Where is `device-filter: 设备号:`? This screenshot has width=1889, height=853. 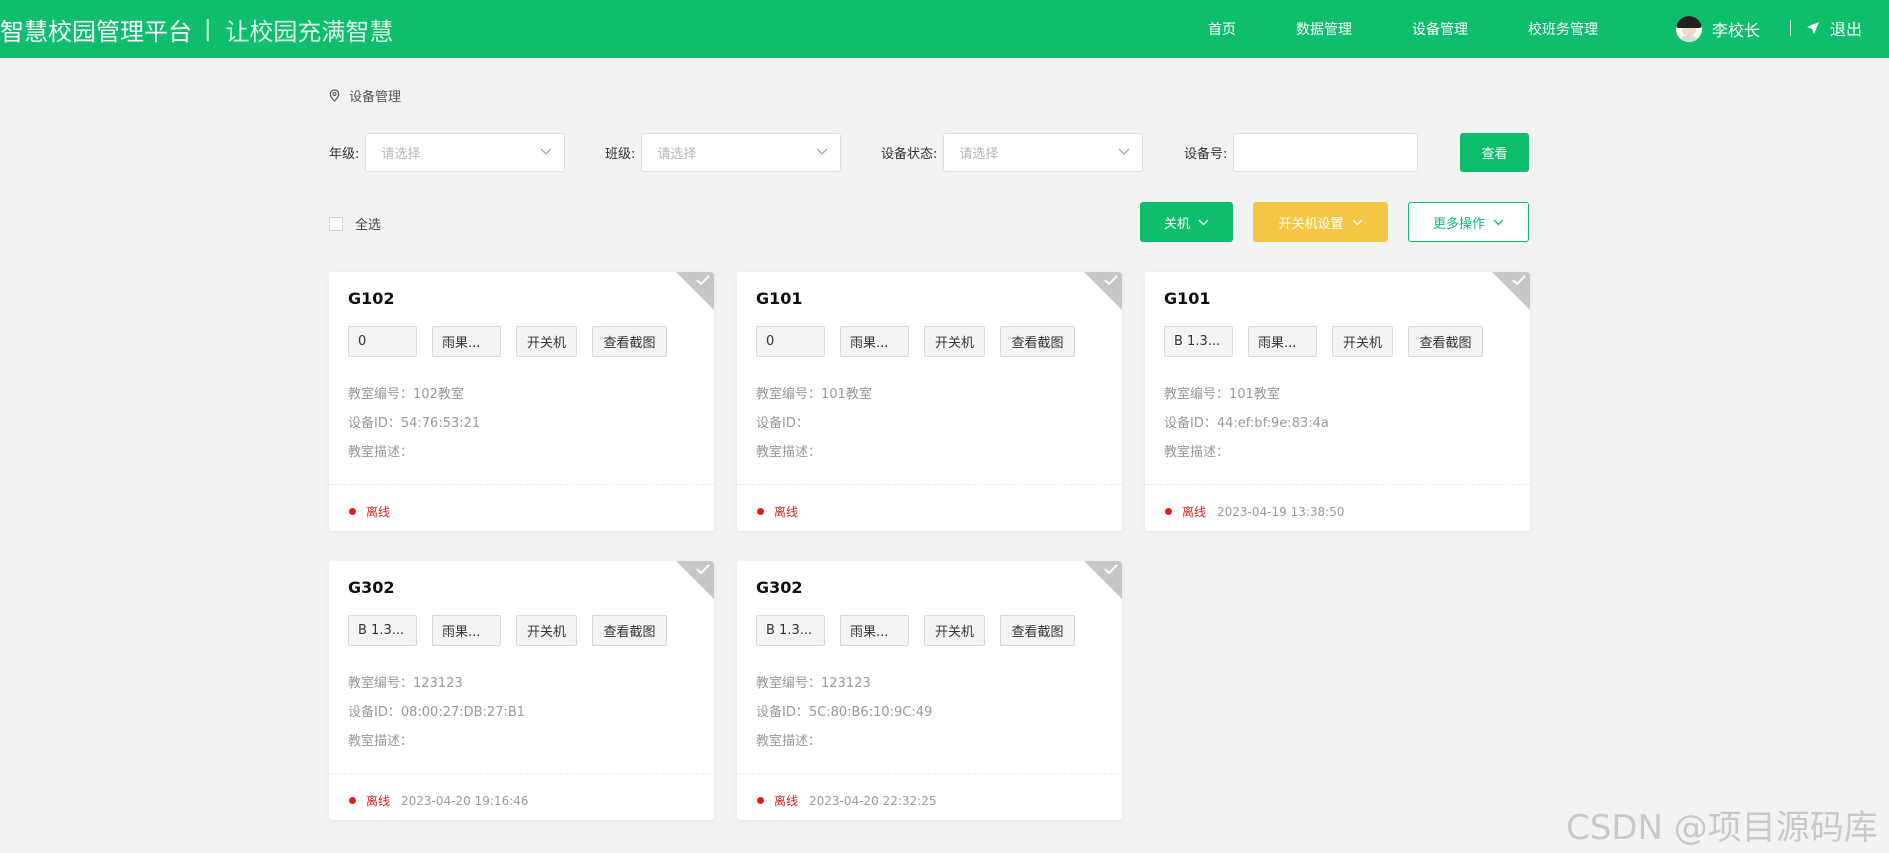
device-filter: 设备号: is located at coordinates (1301, 152).